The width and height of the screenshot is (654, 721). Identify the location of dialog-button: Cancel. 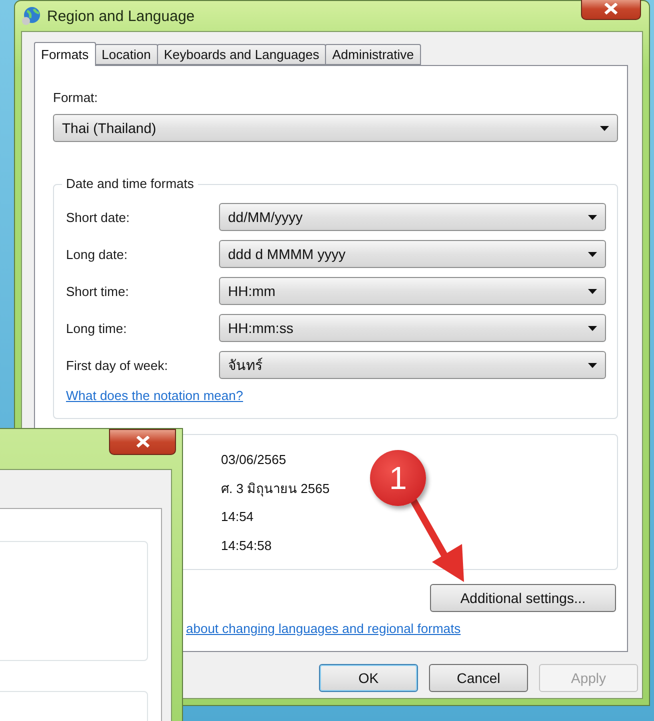
(478, 678).